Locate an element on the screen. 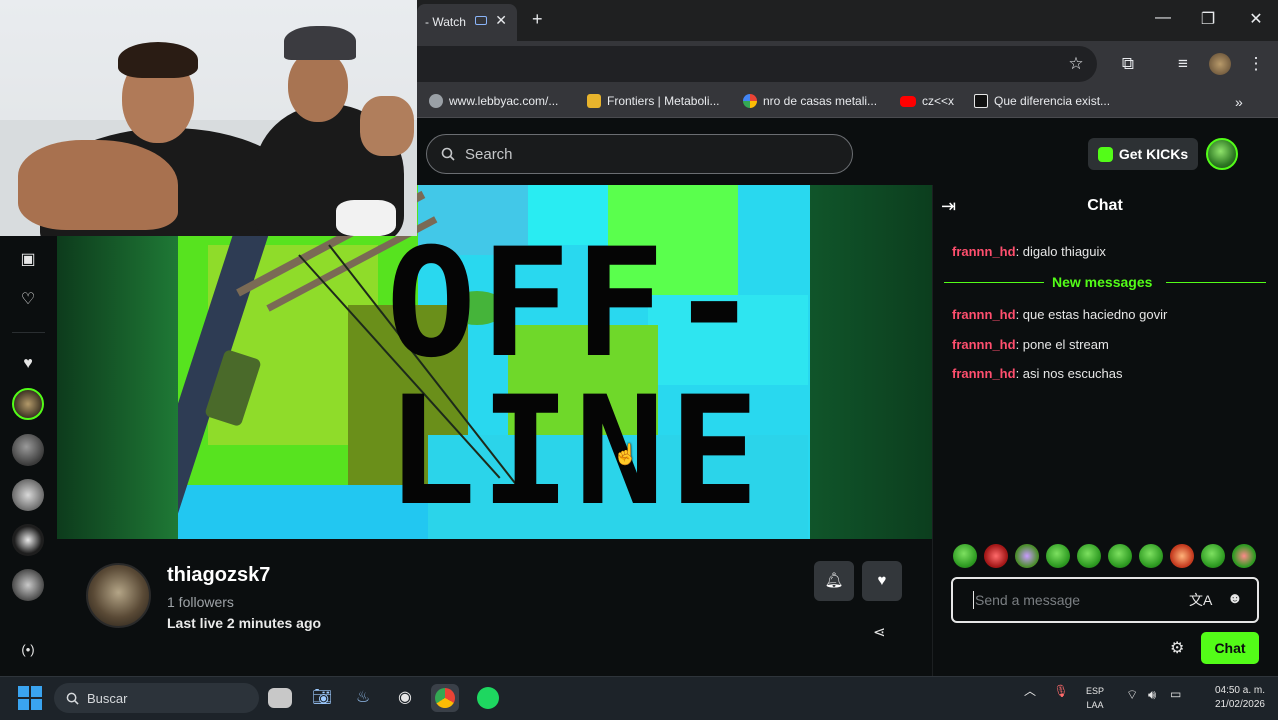 The image size is (1278, 720). language-indicator: ESP LAA is located at coordinates (1095, 698).